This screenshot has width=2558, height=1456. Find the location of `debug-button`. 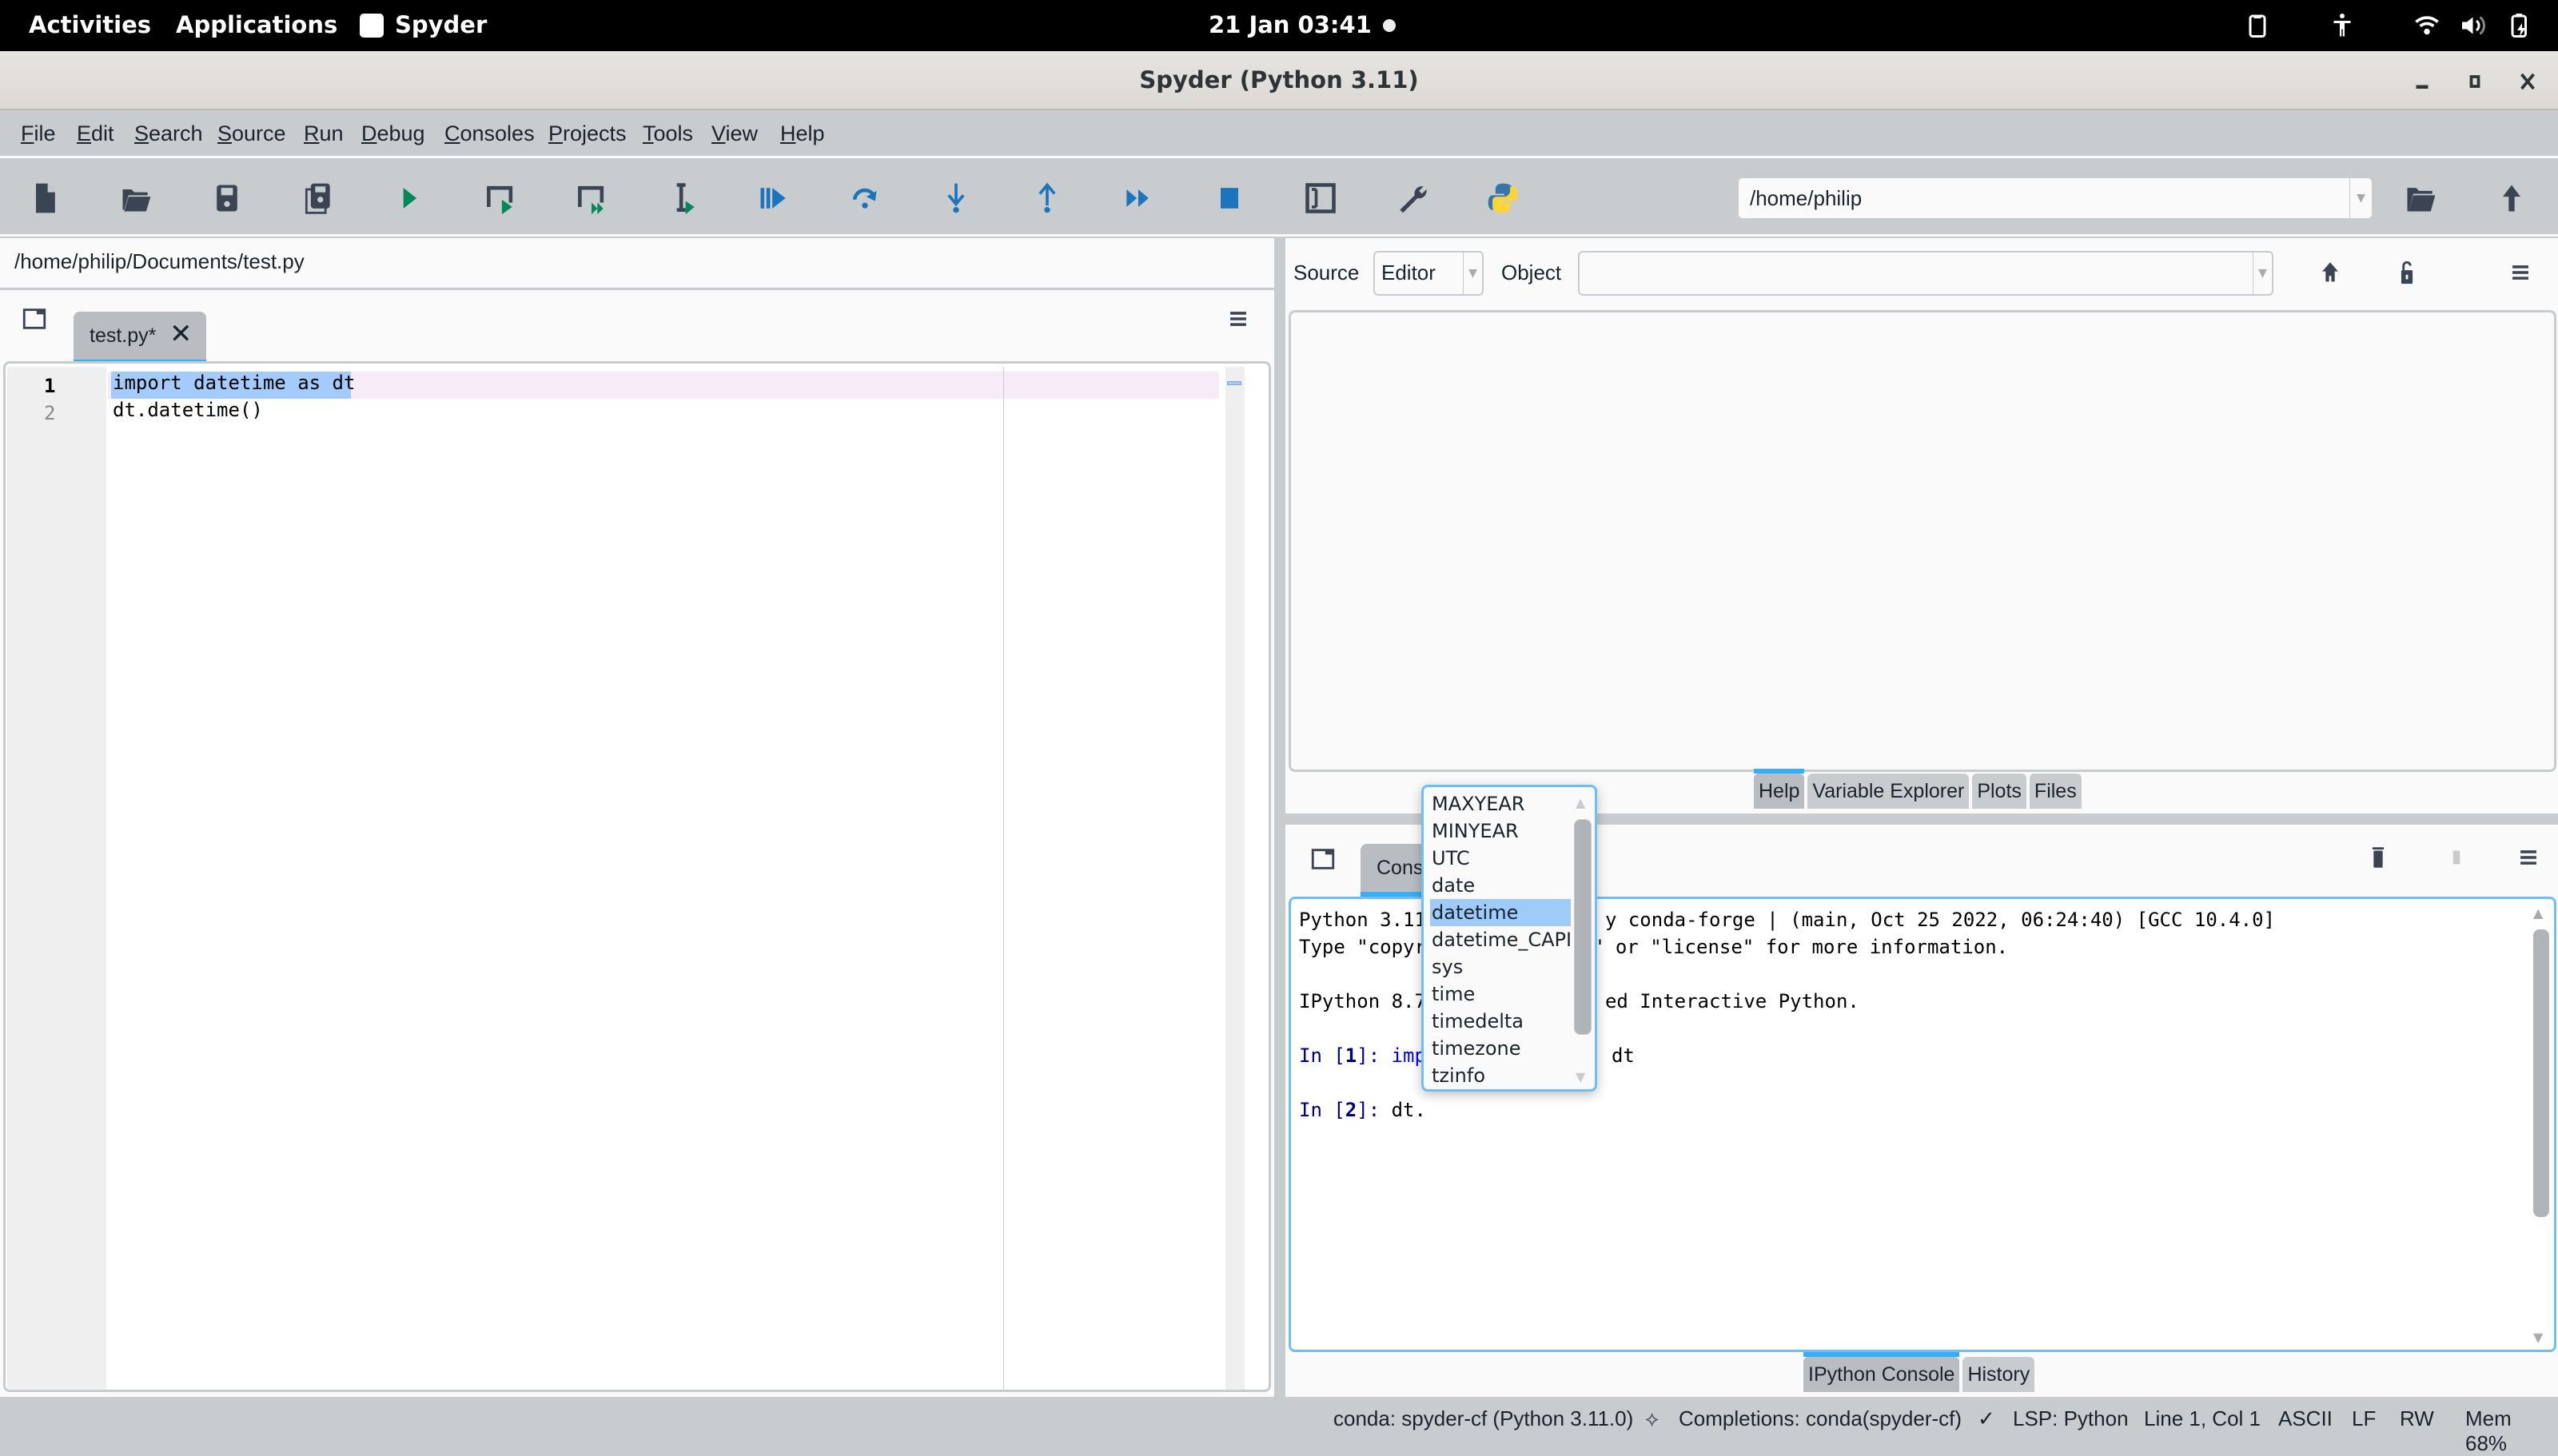

debug-button is located at coordinates (773, 198).